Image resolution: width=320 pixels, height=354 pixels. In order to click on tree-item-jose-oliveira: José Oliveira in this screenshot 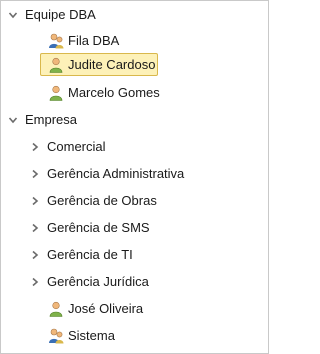, I will do `click(134, 309)`.